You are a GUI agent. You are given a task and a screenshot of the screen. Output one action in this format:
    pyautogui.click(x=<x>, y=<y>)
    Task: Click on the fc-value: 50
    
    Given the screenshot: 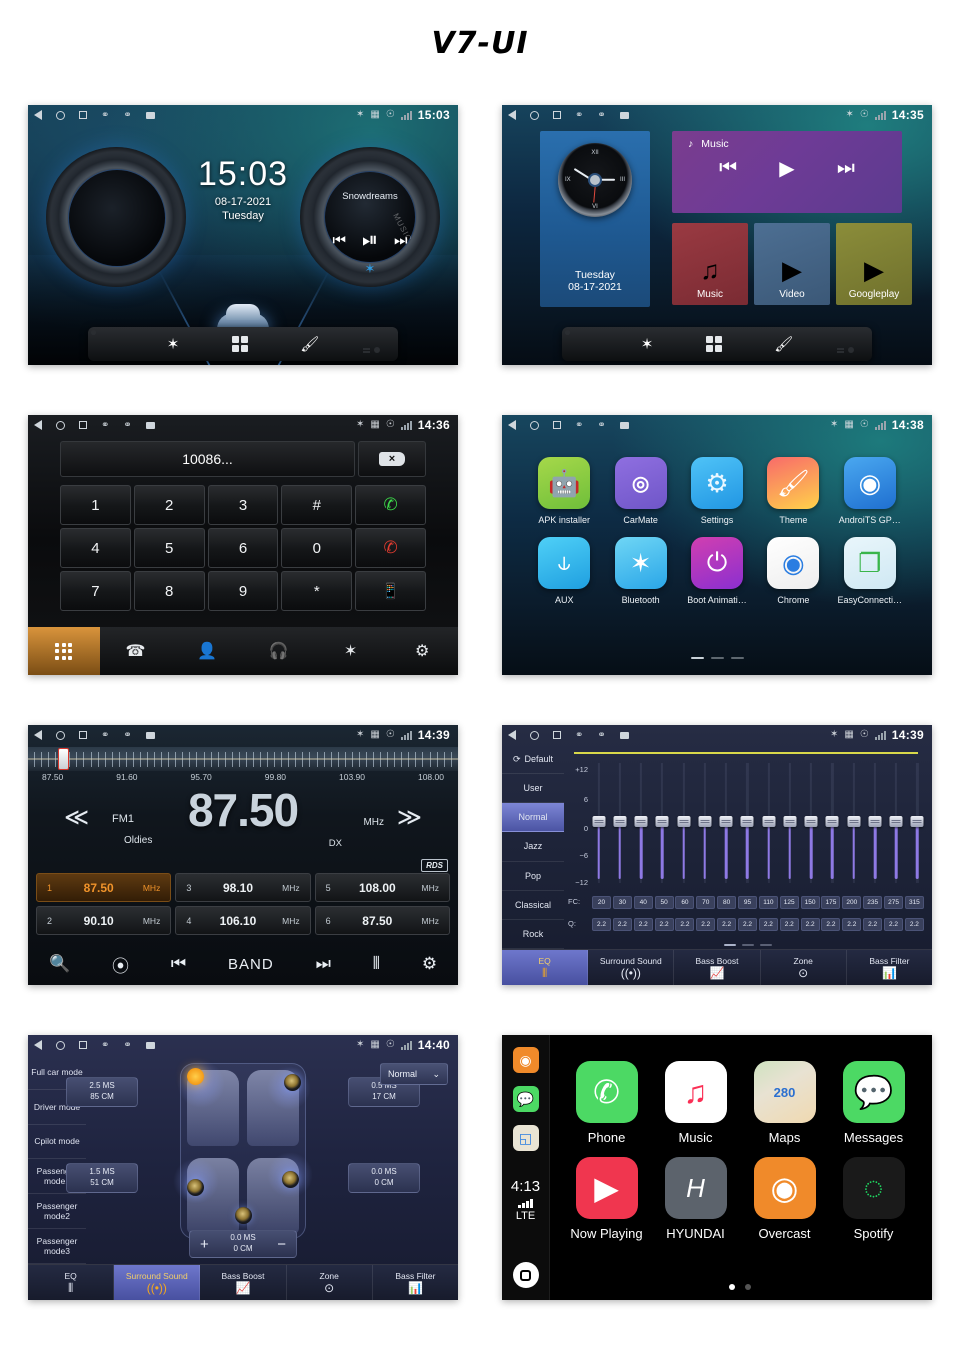 What is the action you would take?
    pyautogui.click(x=664, y=902)
    